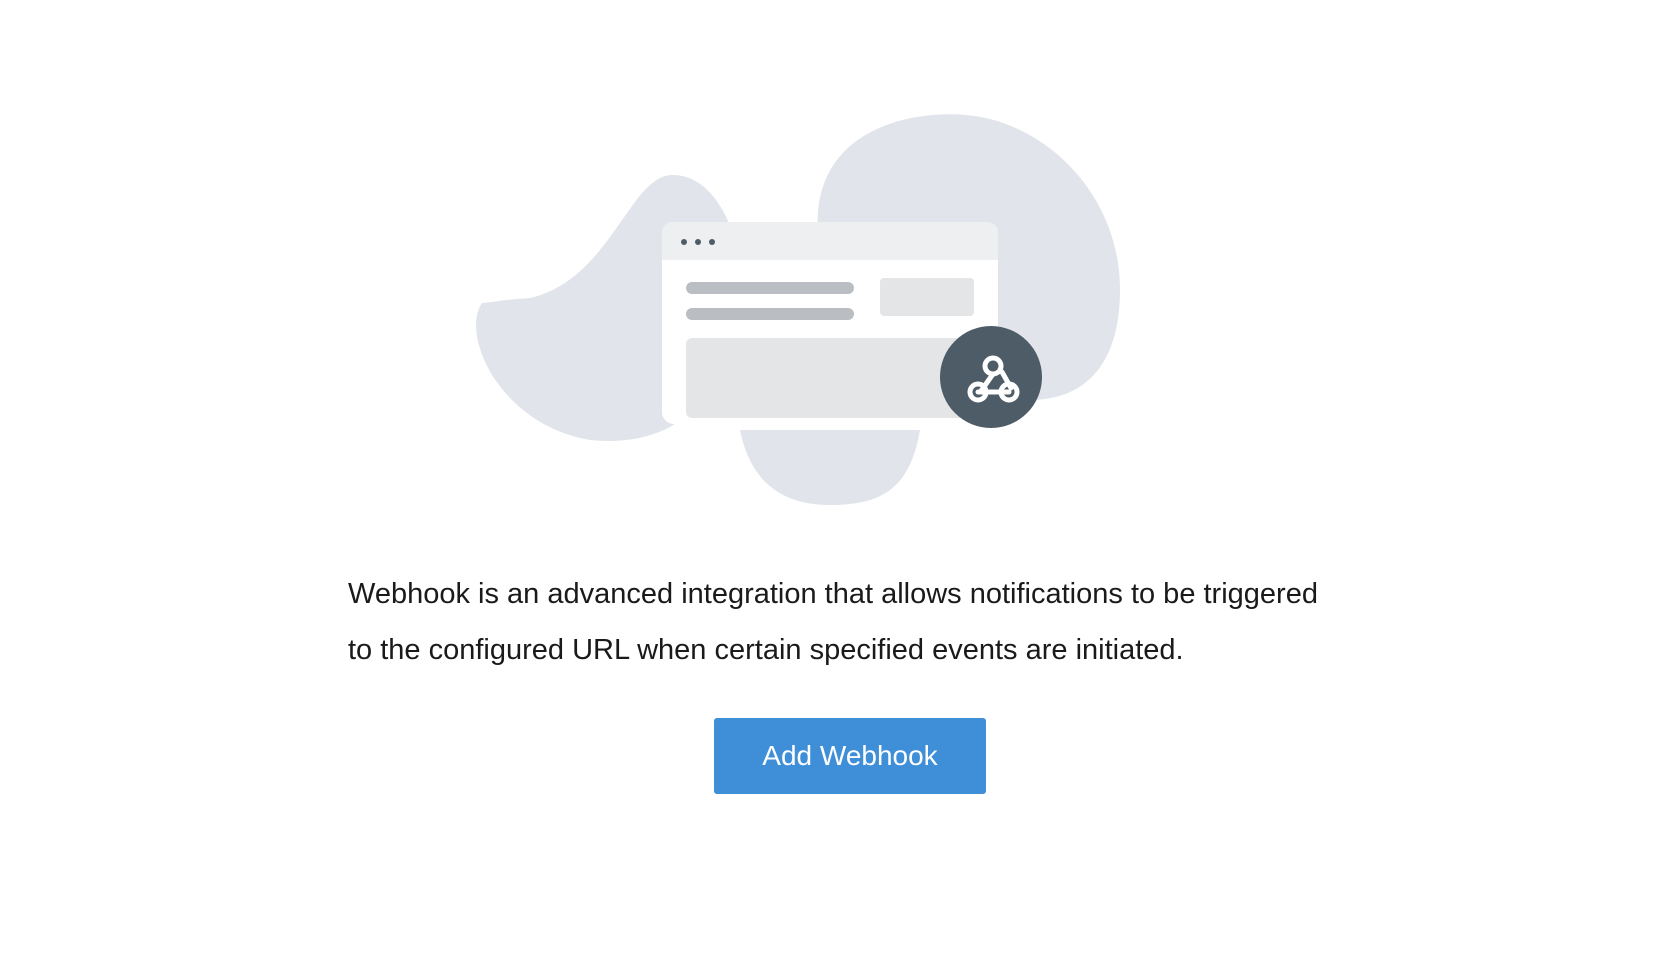 This screenshot has height=964, width=1654. Describe the element at coordinates (991, 377) in the screenshot. I see `webhook-icon` at that location.